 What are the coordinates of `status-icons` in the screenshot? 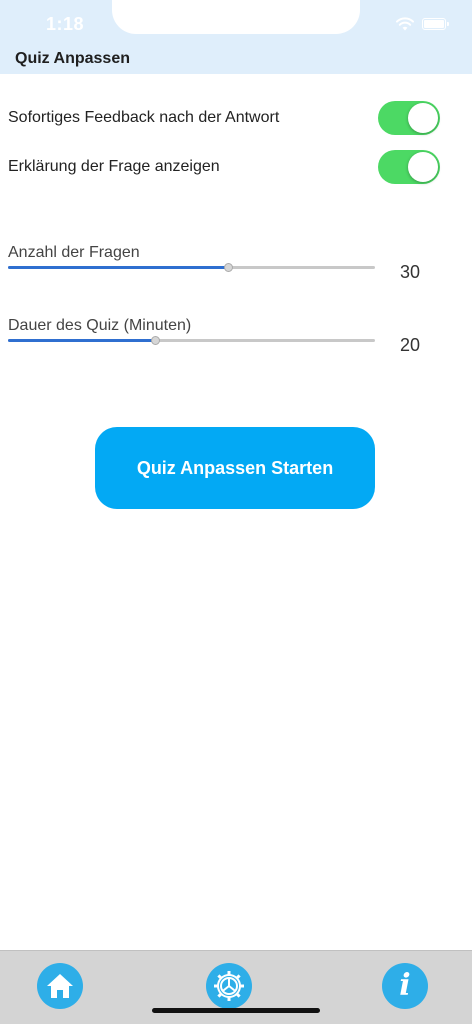 It's located at (422, 24).